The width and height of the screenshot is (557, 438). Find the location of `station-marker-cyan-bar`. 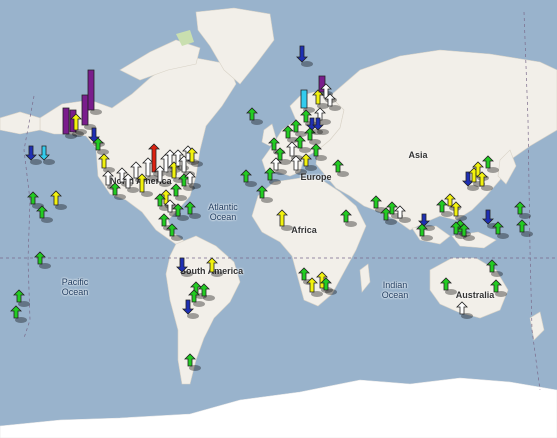

station-marker-cyan-bar is located at coordinates (307, 101).